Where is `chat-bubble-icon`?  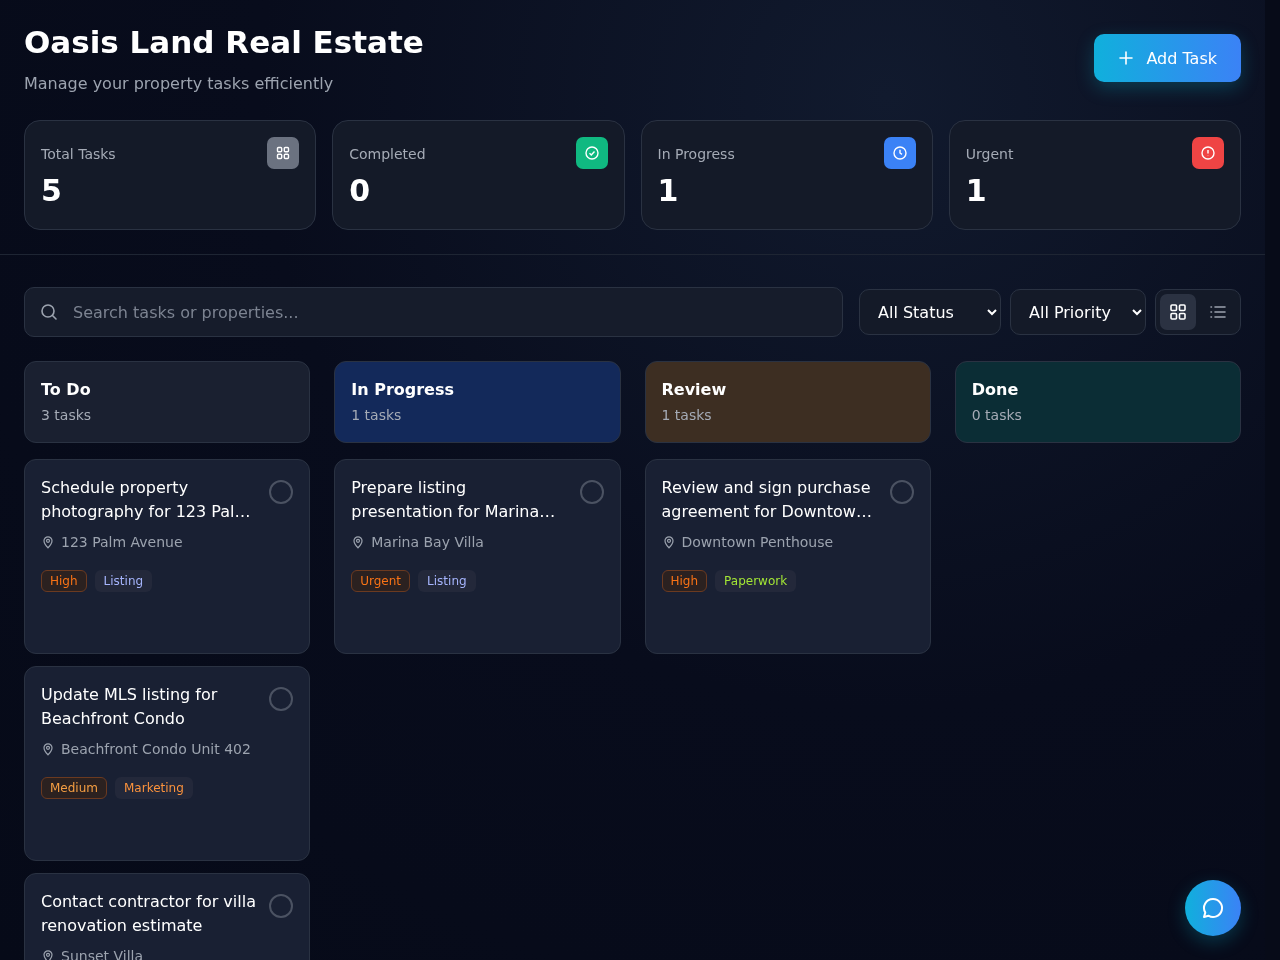 chat-bubble-icon is located at coordinates (1213, 908).